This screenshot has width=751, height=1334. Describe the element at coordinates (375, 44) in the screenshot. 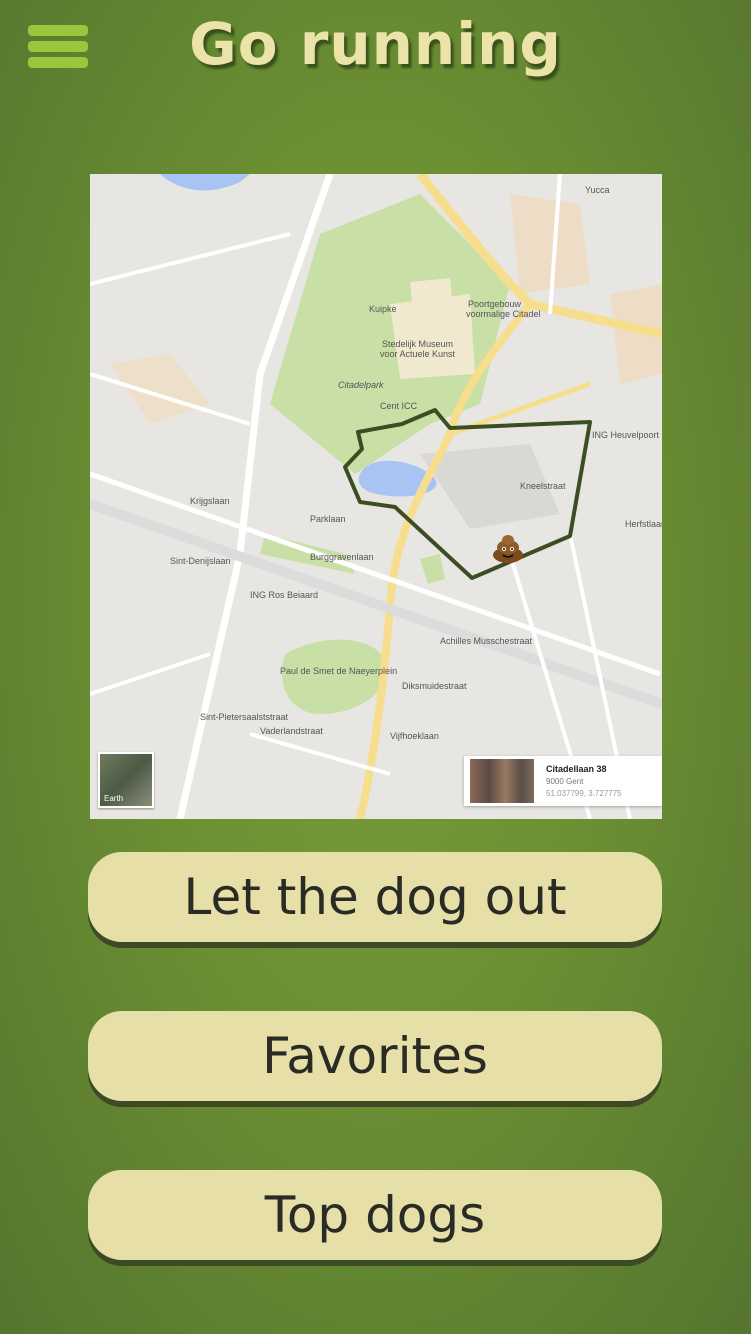

I see `page-title: Go running` at that location.